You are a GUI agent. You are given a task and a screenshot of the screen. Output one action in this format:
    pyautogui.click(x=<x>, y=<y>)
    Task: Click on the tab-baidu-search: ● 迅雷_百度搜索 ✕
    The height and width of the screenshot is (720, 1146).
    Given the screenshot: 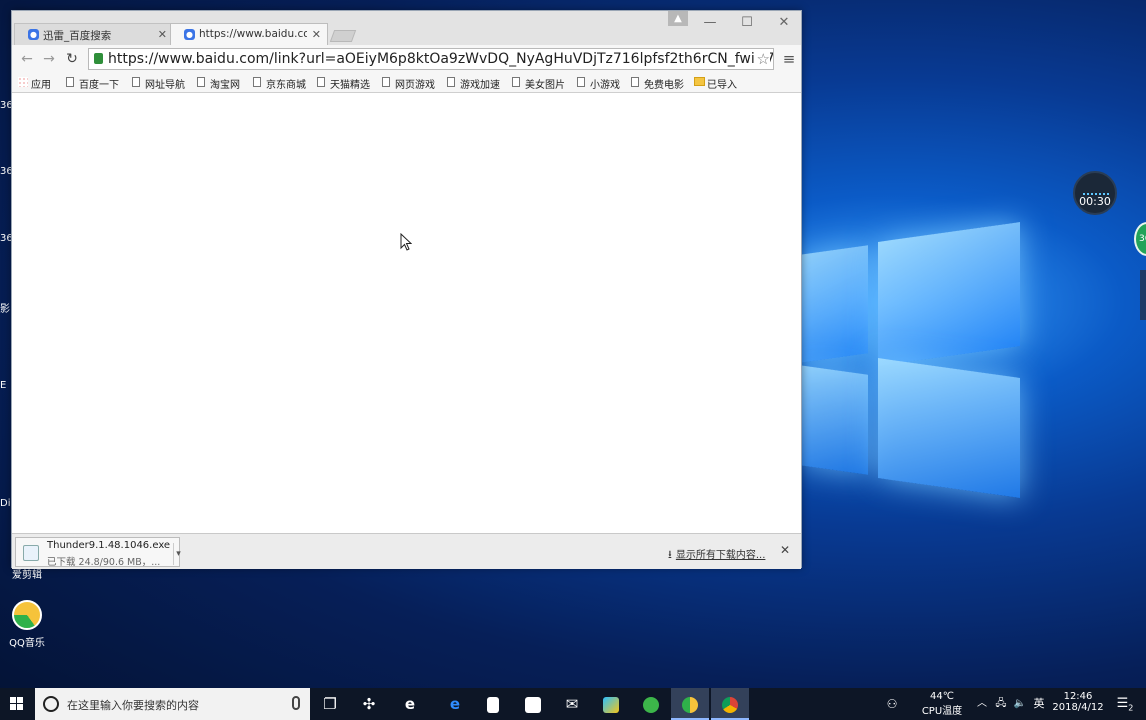 What is the action you would take?
    pyautogui.click(x=94, y=34)
    